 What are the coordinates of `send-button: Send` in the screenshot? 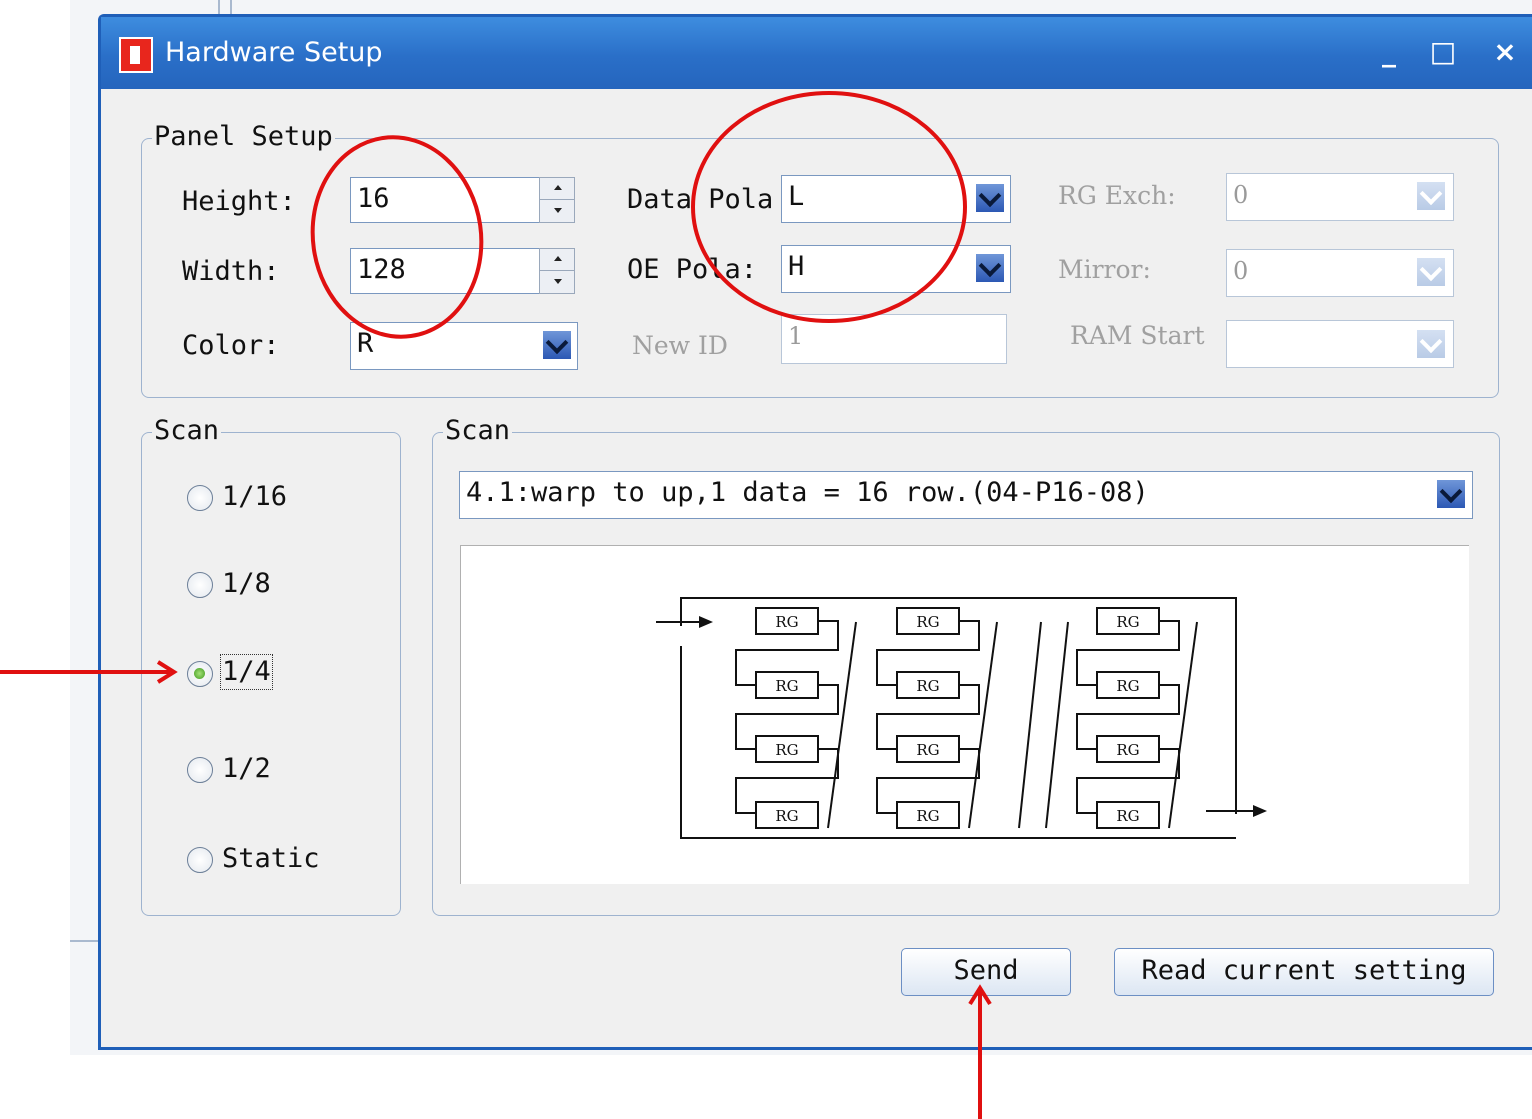 It's located at (986, 972).